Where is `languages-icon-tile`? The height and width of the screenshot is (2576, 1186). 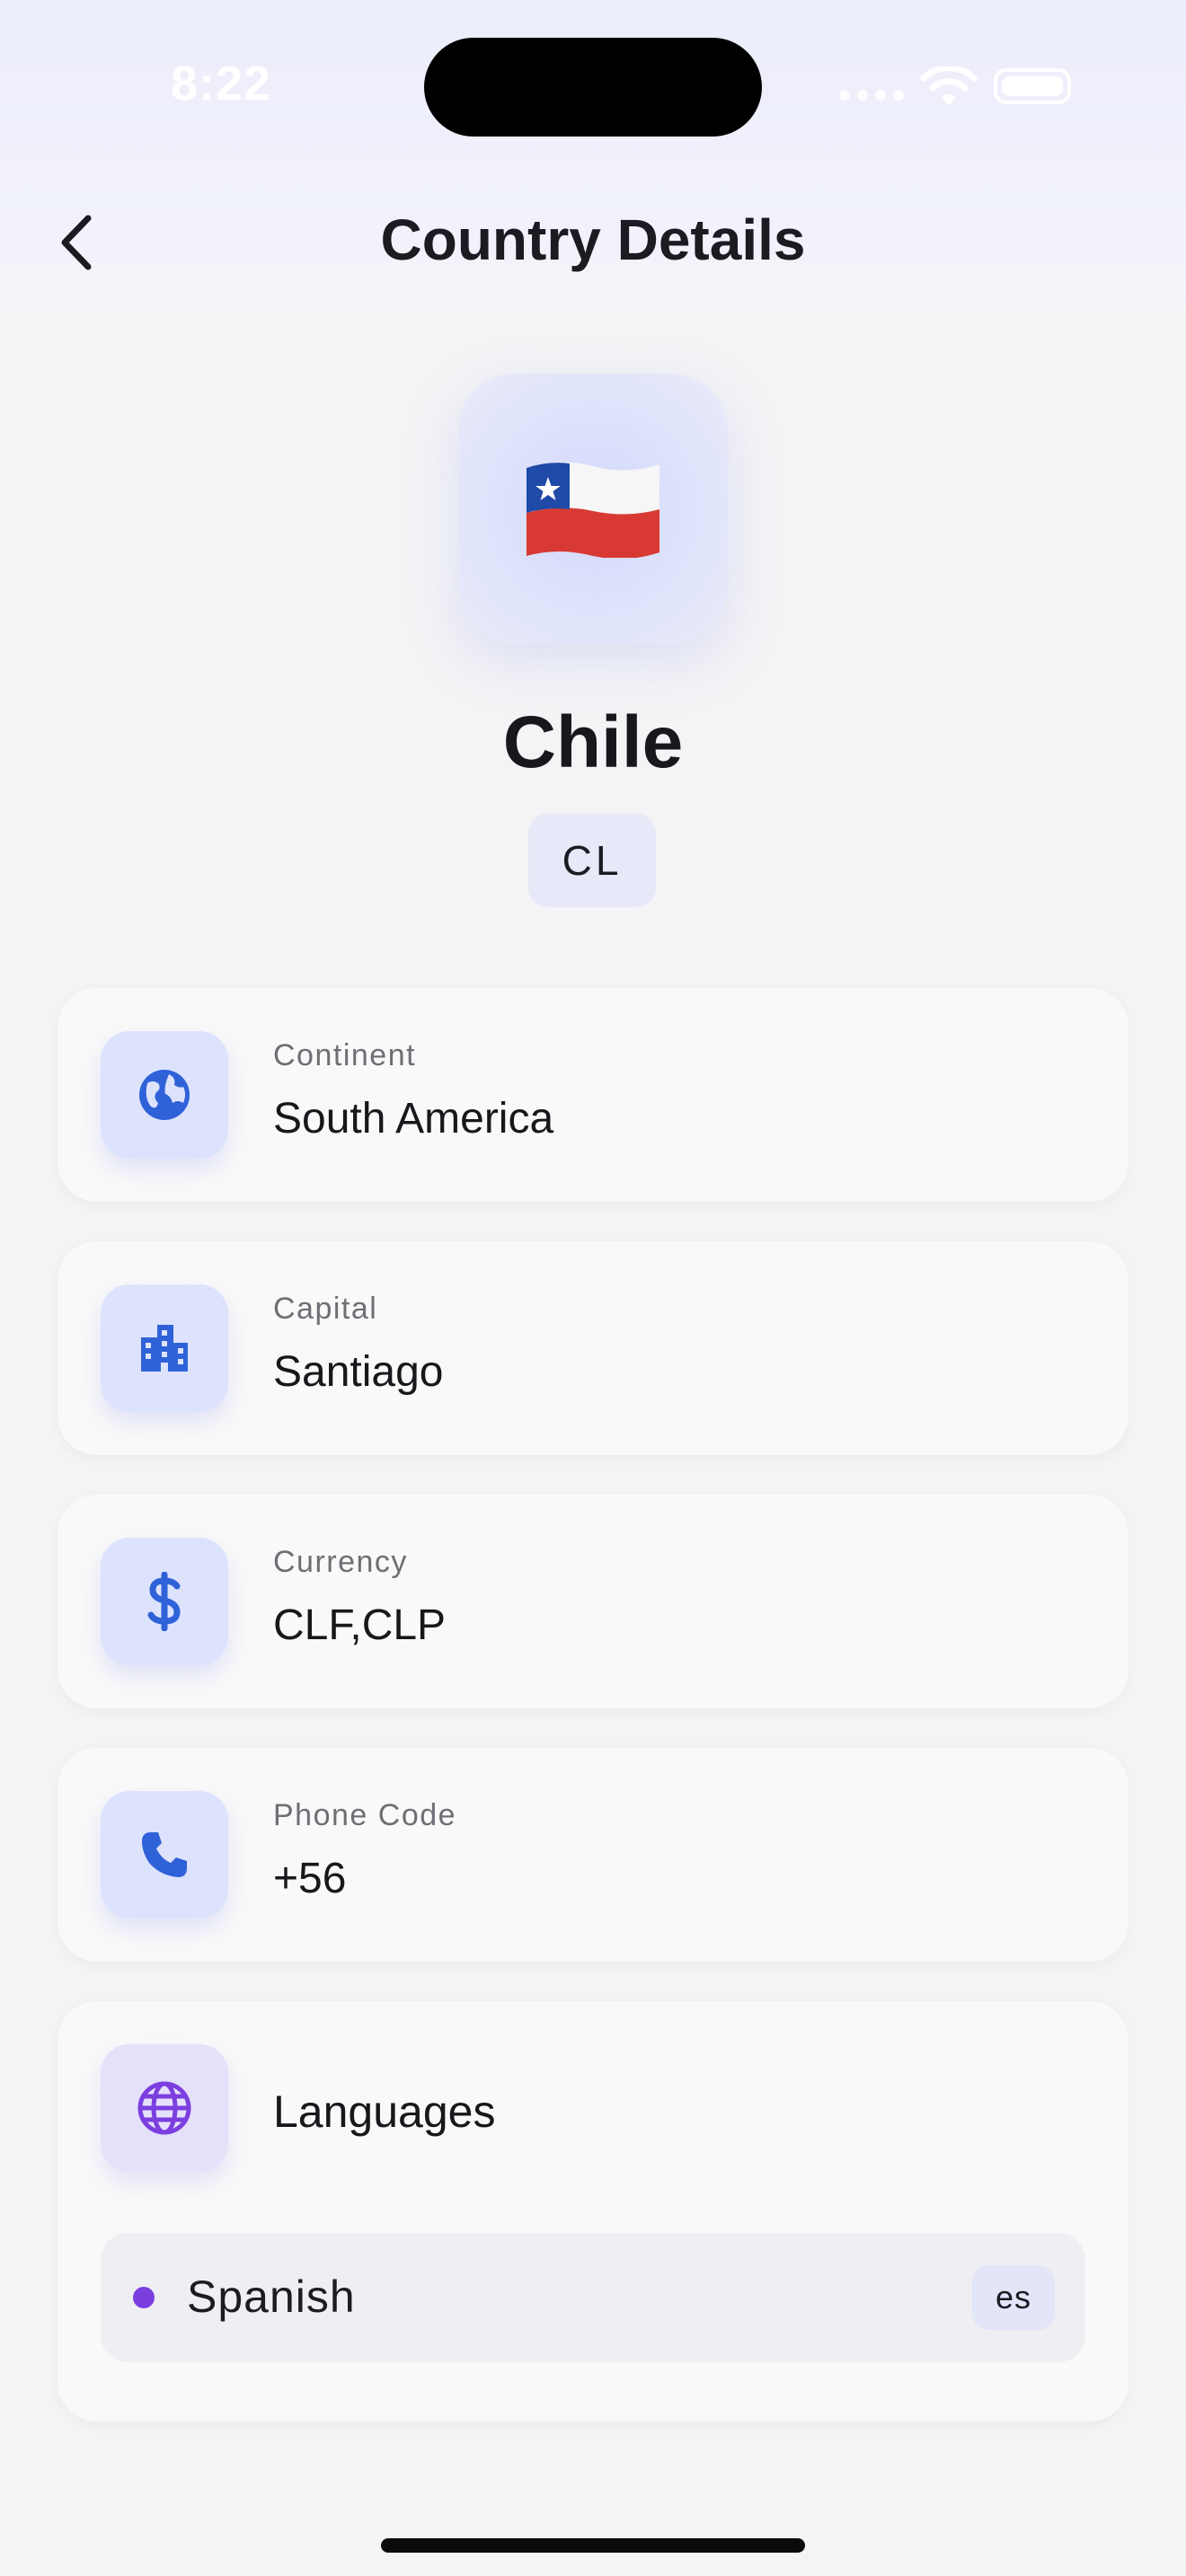 languages-icon-tile is located at coordinates (164, 2108).